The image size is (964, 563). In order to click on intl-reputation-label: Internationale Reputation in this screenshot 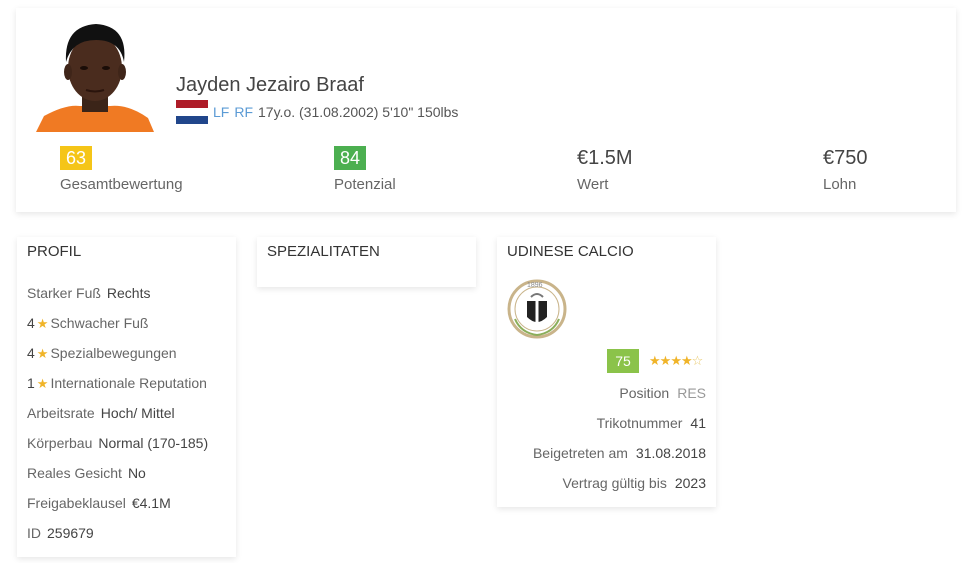, I will do `click(128, 383)`.